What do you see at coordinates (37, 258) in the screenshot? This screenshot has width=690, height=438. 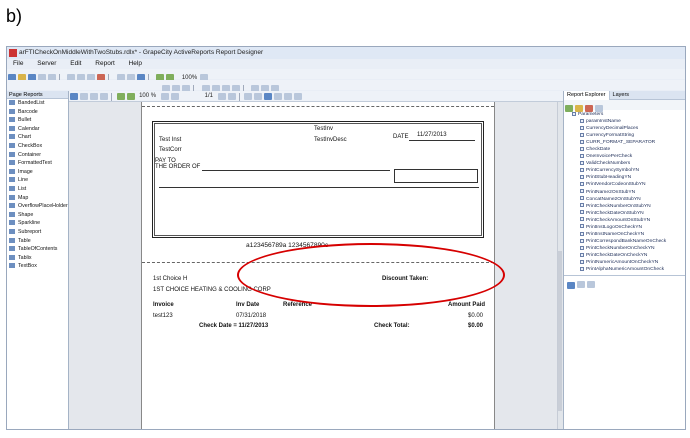 I see `toolbox-item: Tablix` at bounding box center [37, 258].